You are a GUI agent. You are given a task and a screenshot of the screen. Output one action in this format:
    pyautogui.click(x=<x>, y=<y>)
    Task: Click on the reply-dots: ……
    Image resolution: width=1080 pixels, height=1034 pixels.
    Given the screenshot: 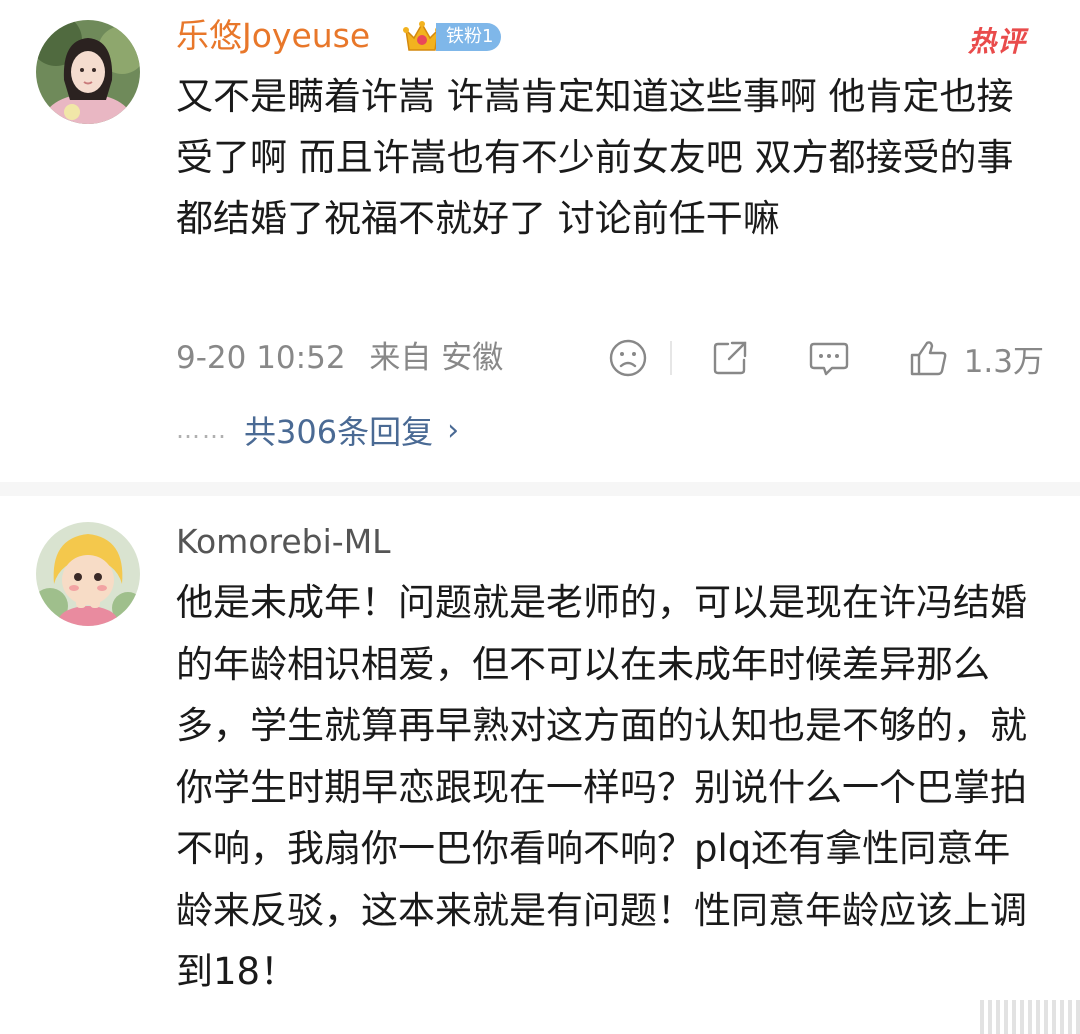 What is the action you would take?
    pyautogui.click(x=202, y=430)
    